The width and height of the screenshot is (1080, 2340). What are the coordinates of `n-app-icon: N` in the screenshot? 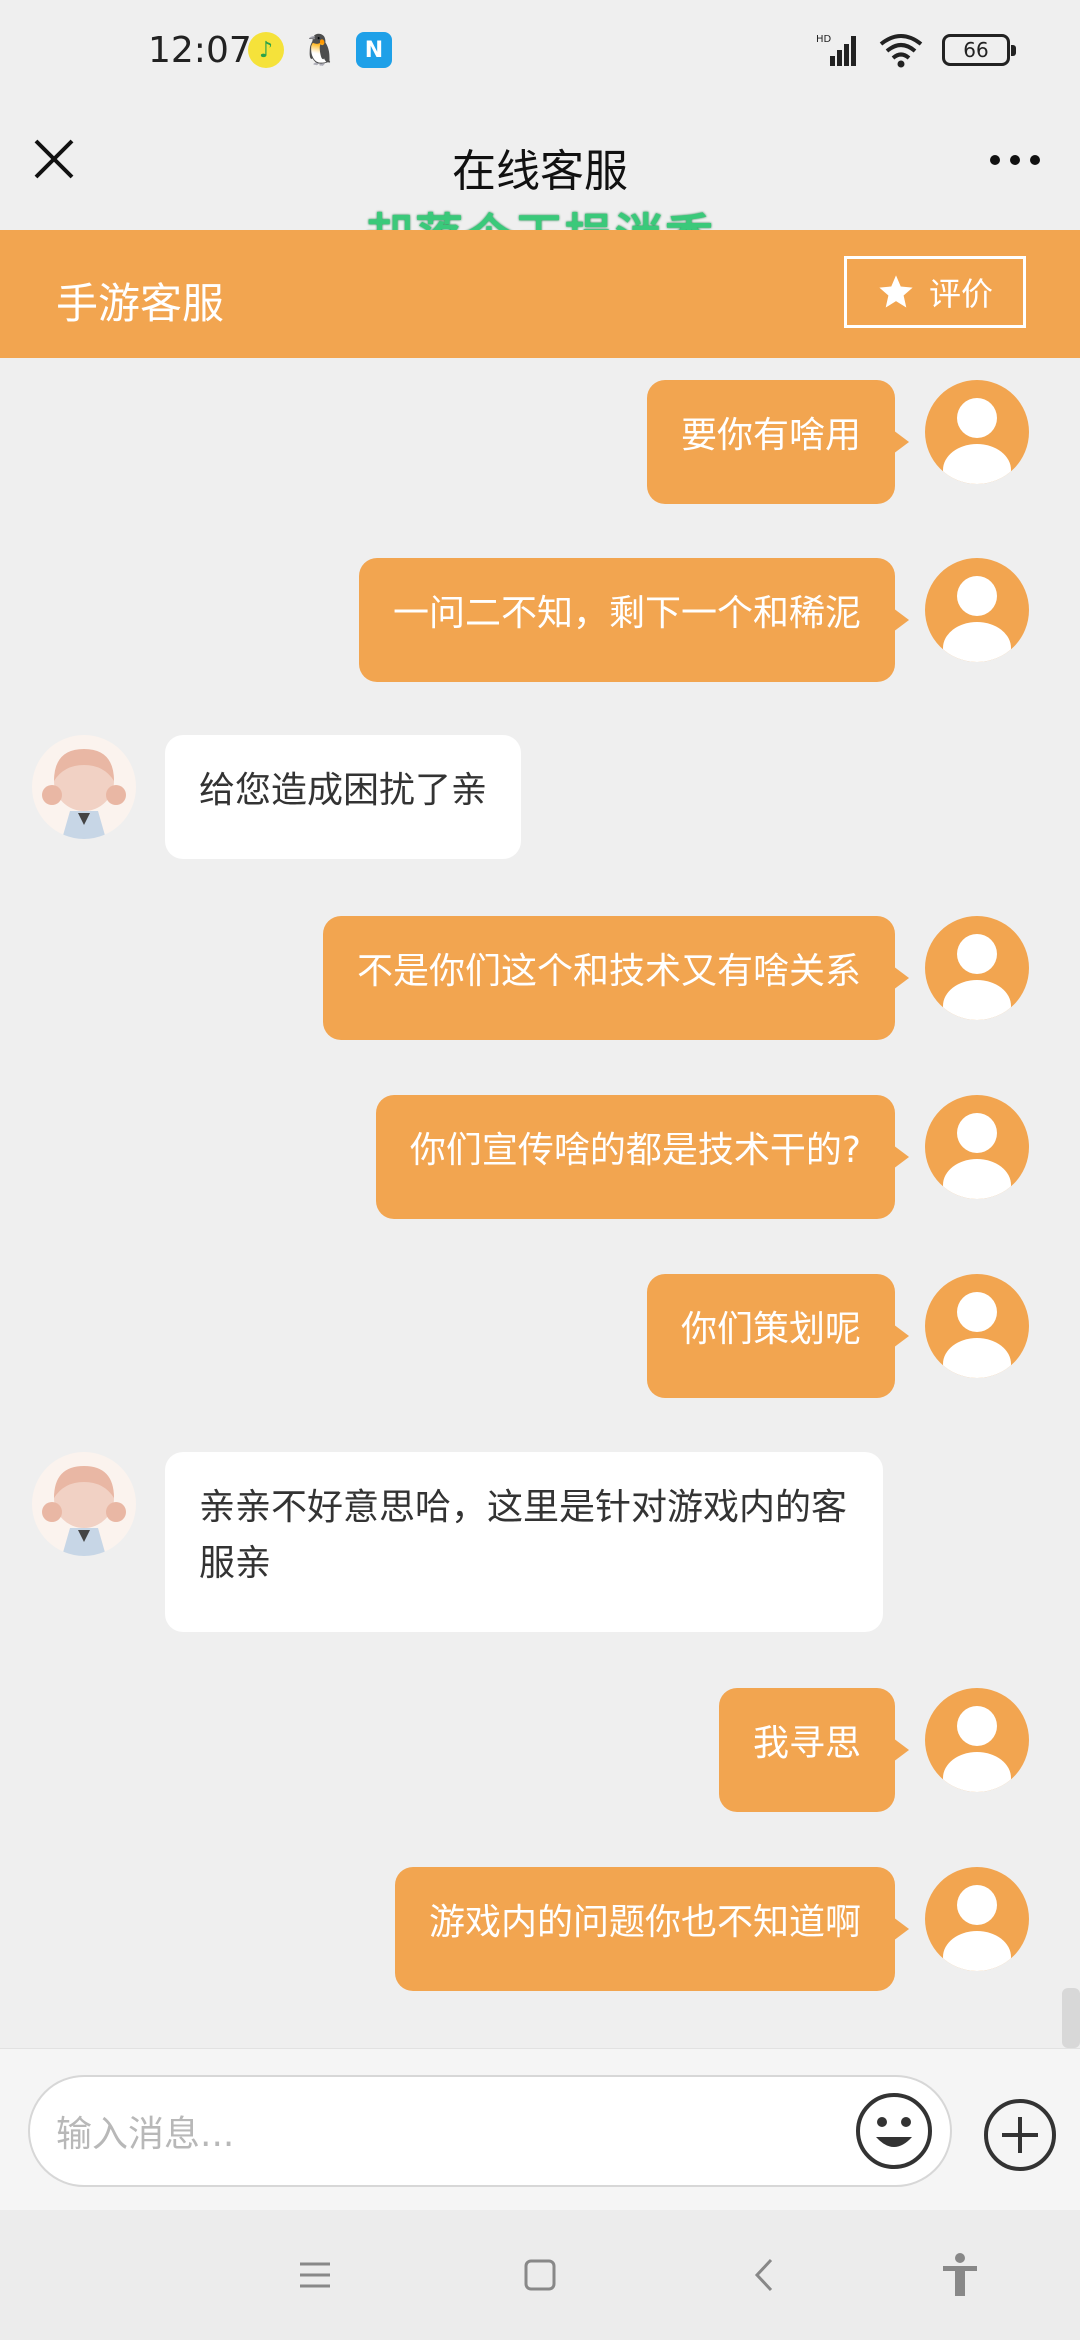 It's located at (374, 50).